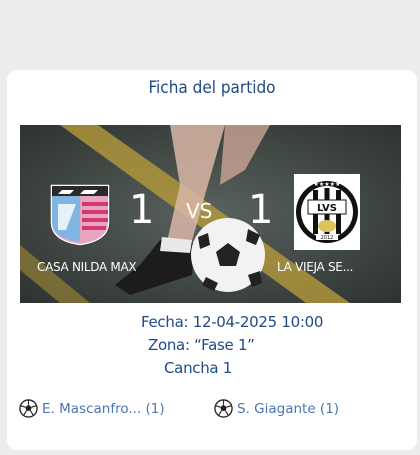 The image size is (420, 455). I want to click on svg-text: 2012, so click(327, 238).